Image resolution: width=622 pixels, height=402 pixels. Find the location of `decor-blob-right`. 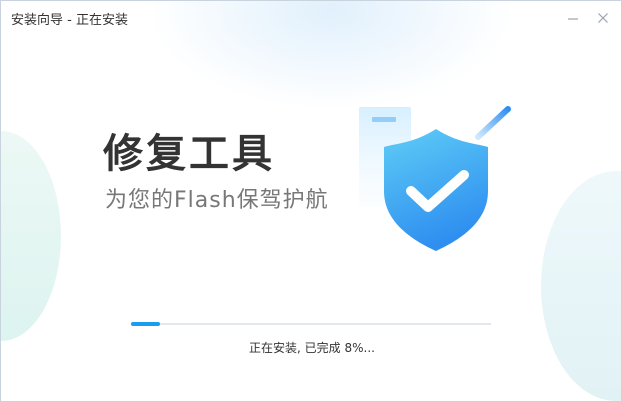

decor-blob-right is located at coordinates (581, 286).